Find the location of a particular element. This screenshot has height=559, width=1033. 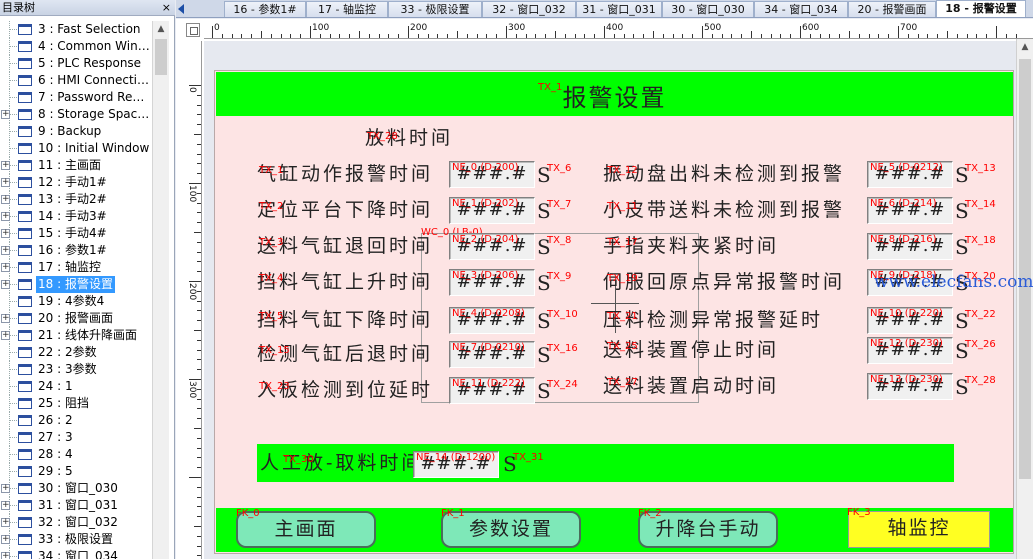

row-tag: TX_25 is located at coordinates (622, 346).